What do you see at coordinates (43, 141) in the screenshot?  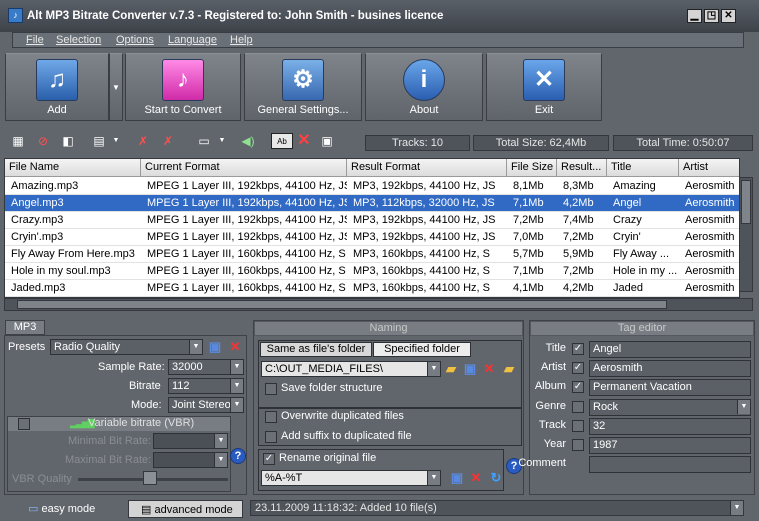 I see `deselect-icon: ⊘` at bounding box center [43, 141].